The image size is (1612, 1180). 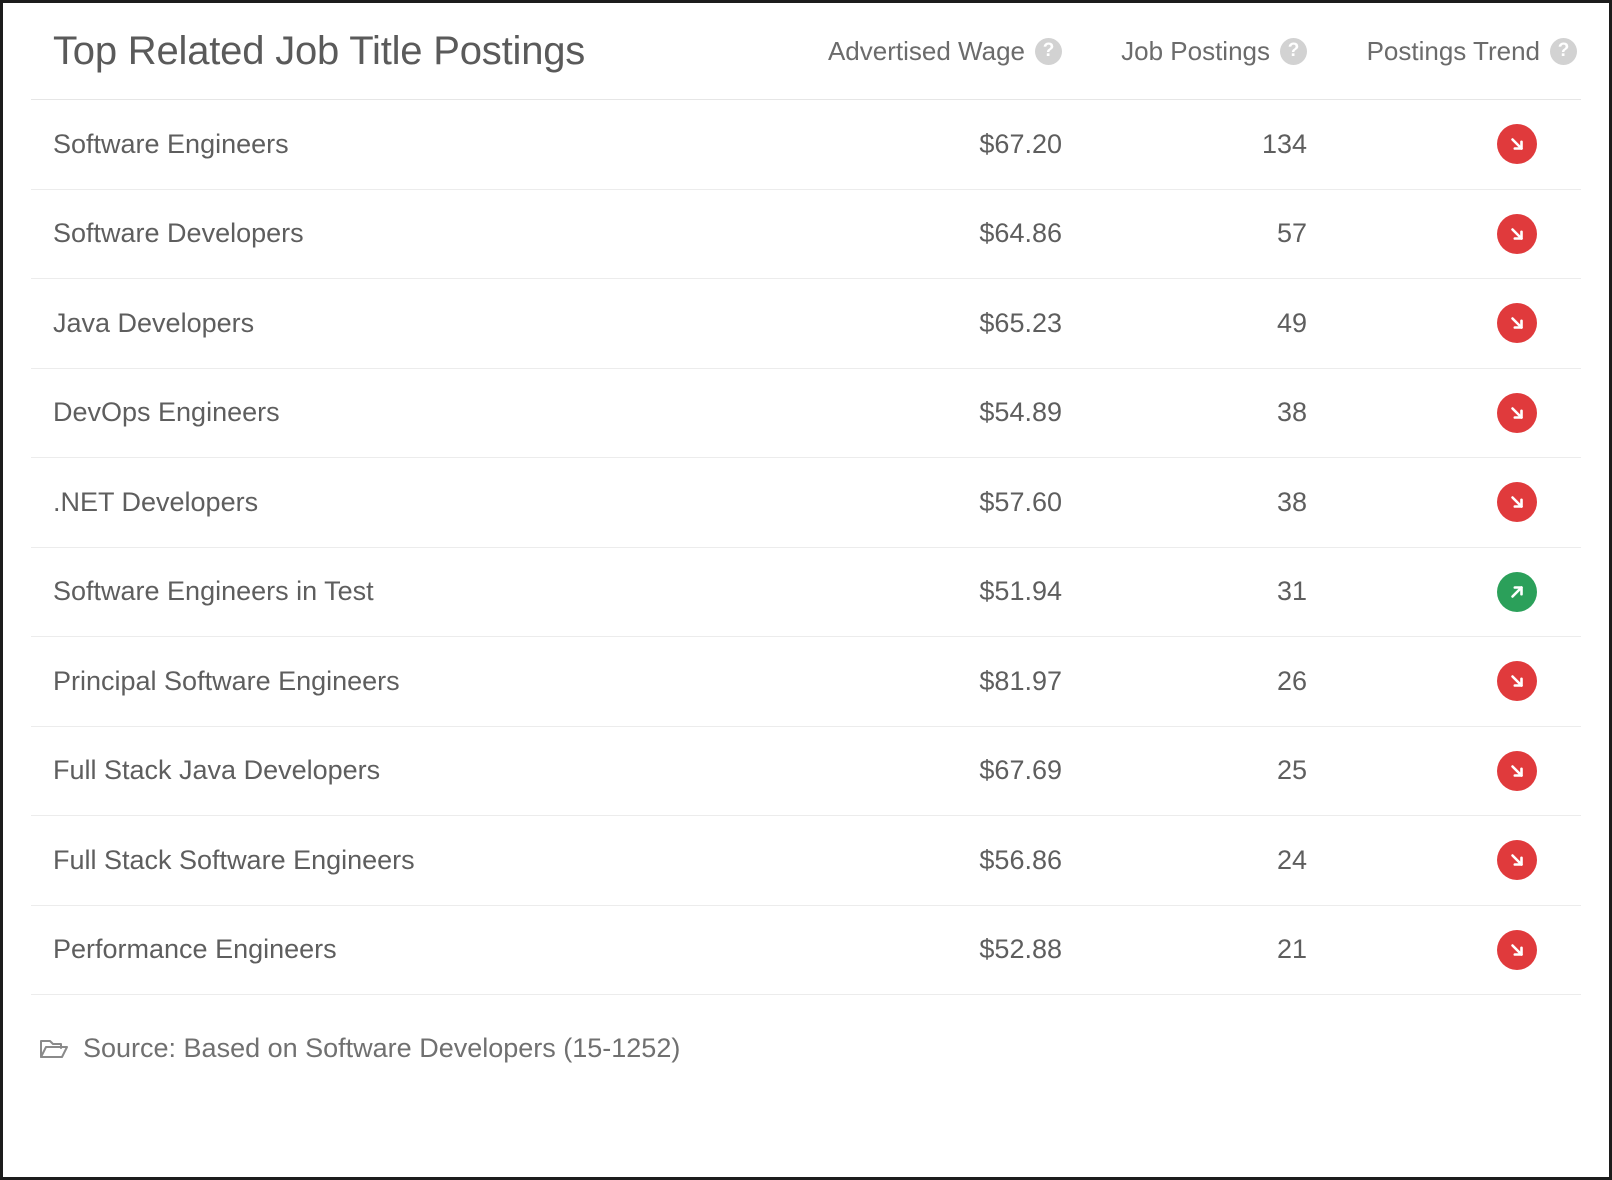 I want to click on cell-job-postings: 49, so click(x=1291, y=322).